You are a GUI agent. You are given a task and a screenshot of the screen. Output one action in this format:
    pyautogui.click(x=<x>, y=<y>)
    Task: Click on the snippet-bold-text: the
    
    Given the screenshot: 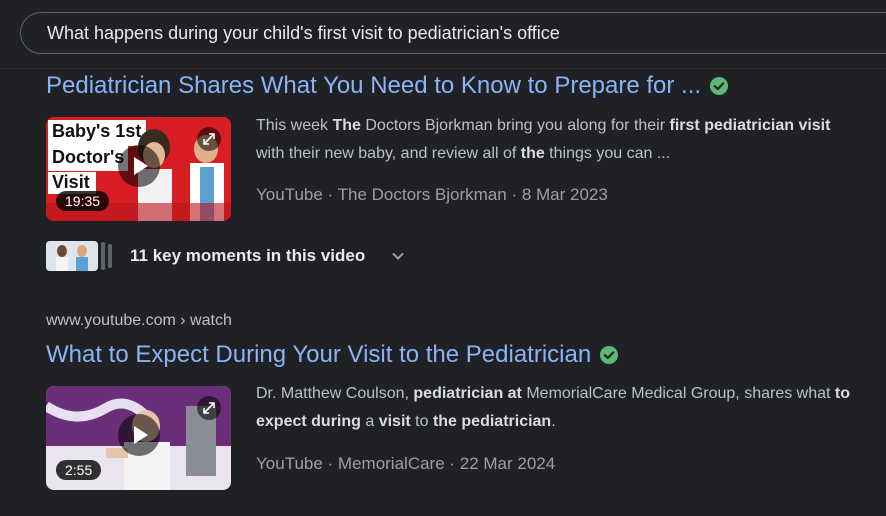 What is the action you would take?
    pyautogui.click(x=532, y=153)
    